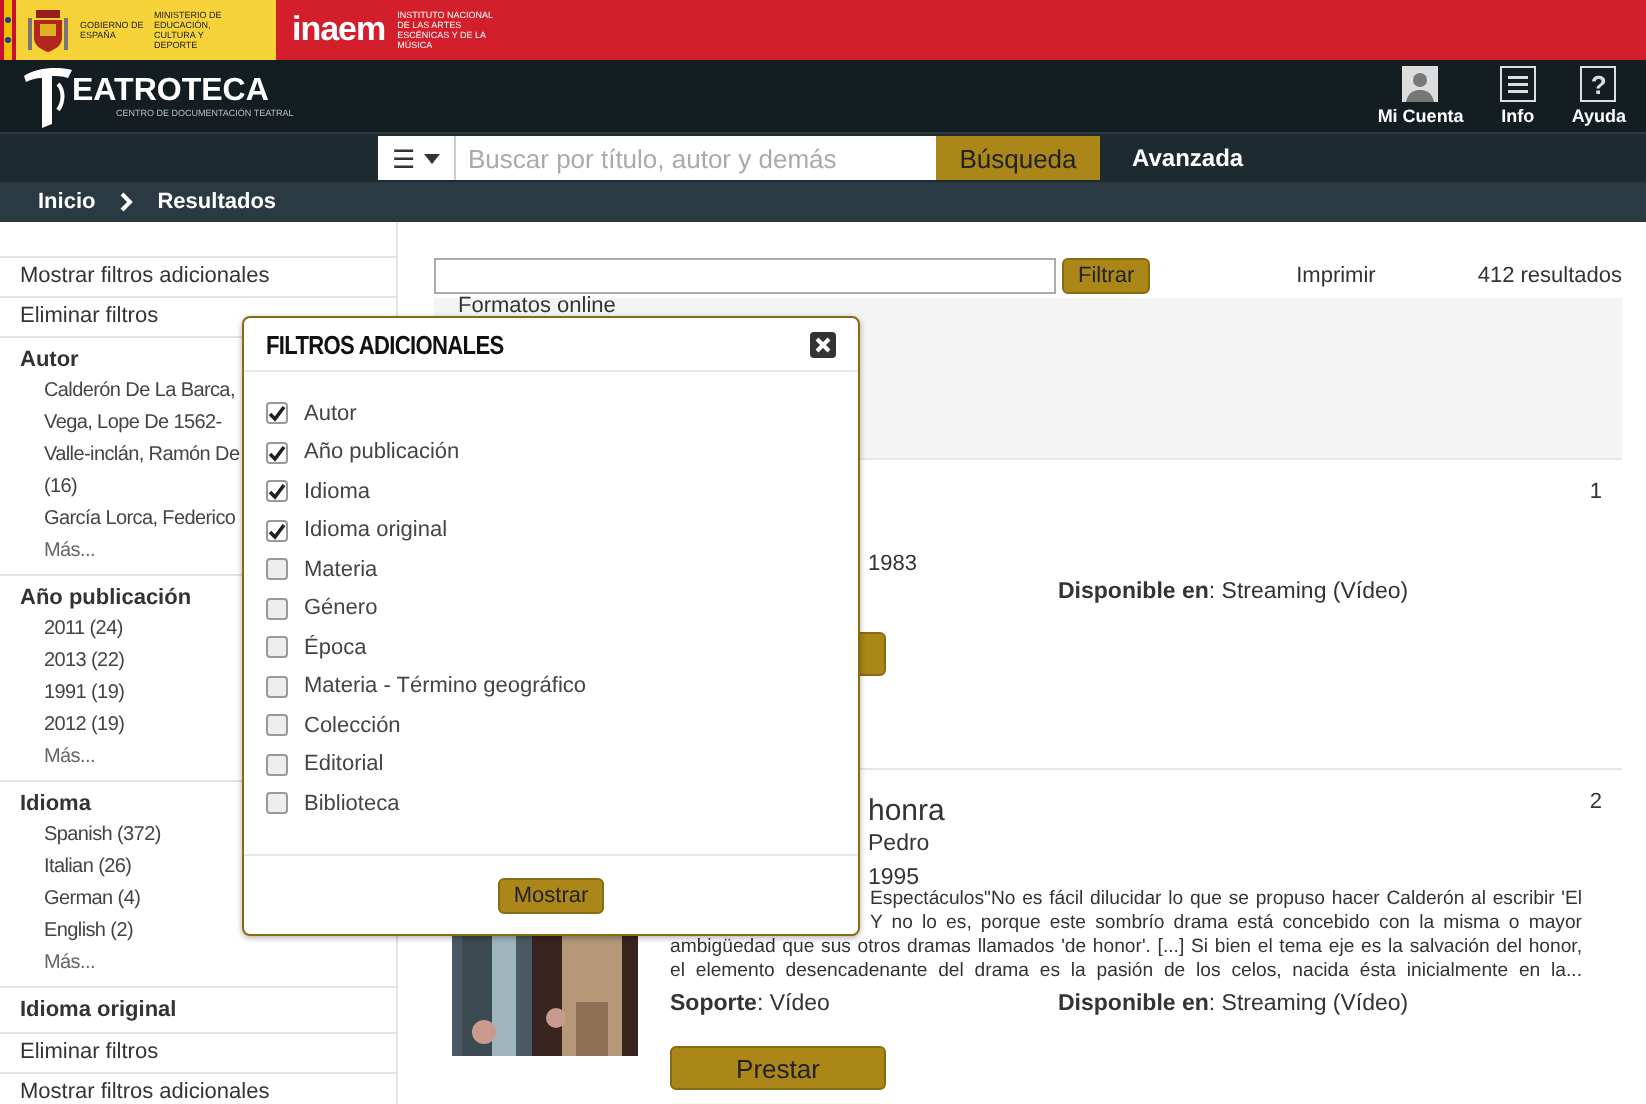  What do you see at coordinates (1420, 84) in the screenshot?
I see `user-icon` at bounding box center [1420, 84].